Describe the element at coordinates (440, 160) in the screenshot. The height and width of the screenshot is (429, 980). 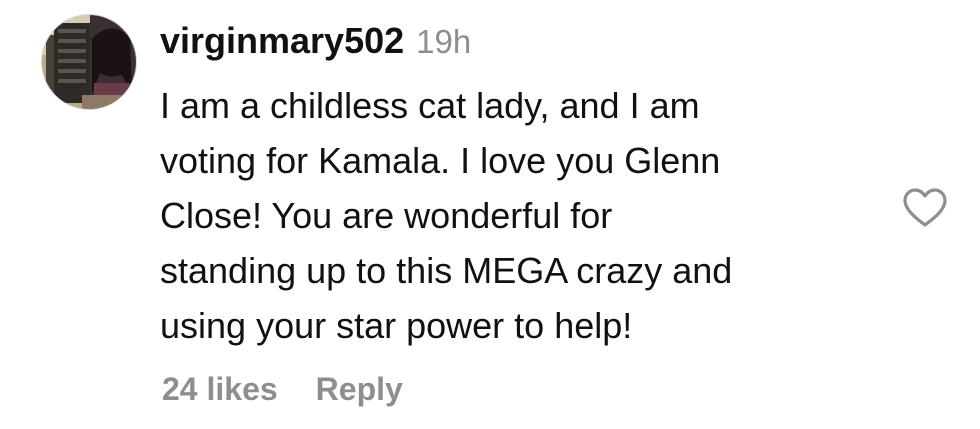
I see `comment-text-line: voting for Kamala. I love you Glenn` at that location.